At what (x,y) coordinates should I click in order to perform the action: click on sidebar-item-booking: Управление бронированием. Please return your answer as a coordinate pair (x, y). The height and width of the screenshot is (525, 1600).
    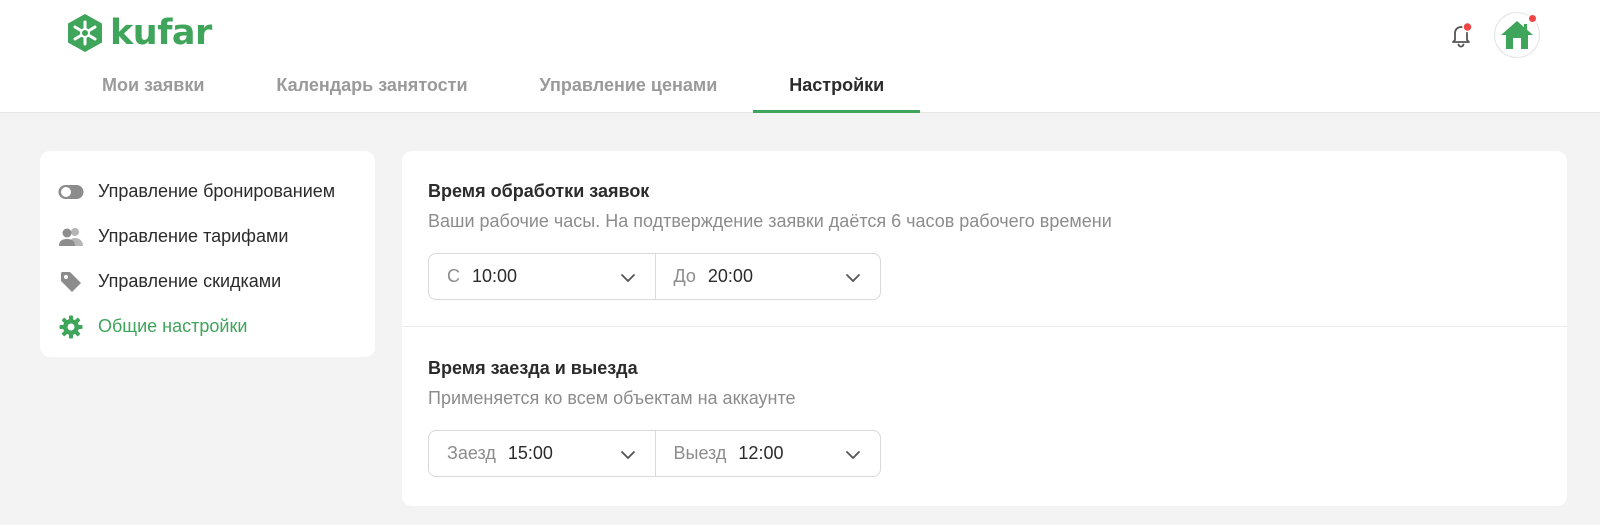
    Looking at the image, I should click on (216, 191).